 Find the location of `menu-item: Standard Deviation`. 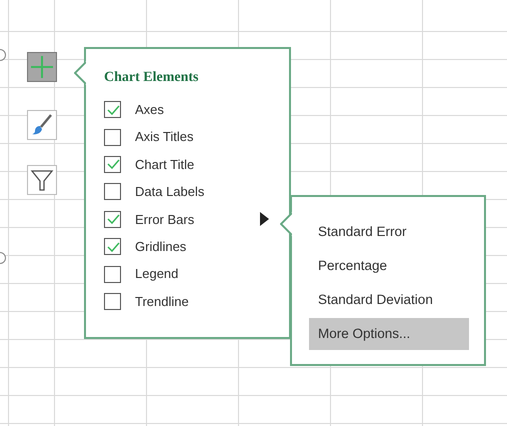

menu-item: Standard Deviation is located at coordinates (389, 300).